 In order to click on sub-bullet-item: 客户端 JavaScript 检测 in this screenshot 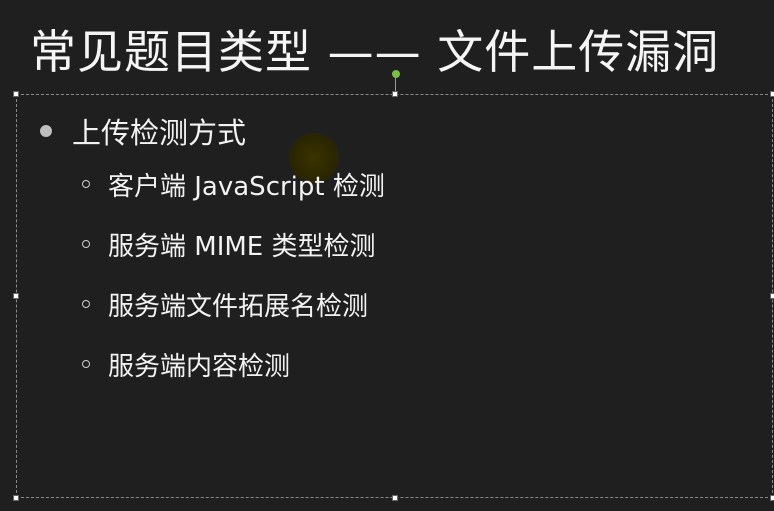, I will do `click(233, 184)`.